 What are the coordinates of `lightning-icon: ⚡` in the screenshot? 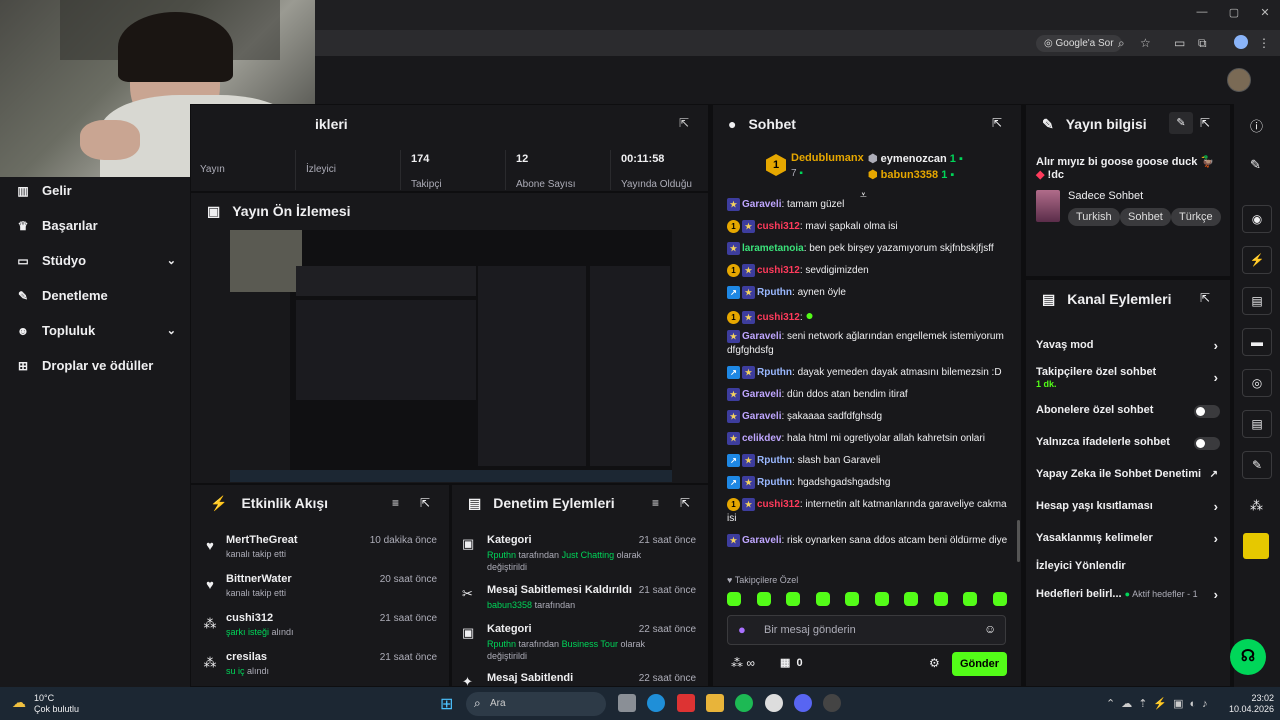 It's located at (1257, 260).